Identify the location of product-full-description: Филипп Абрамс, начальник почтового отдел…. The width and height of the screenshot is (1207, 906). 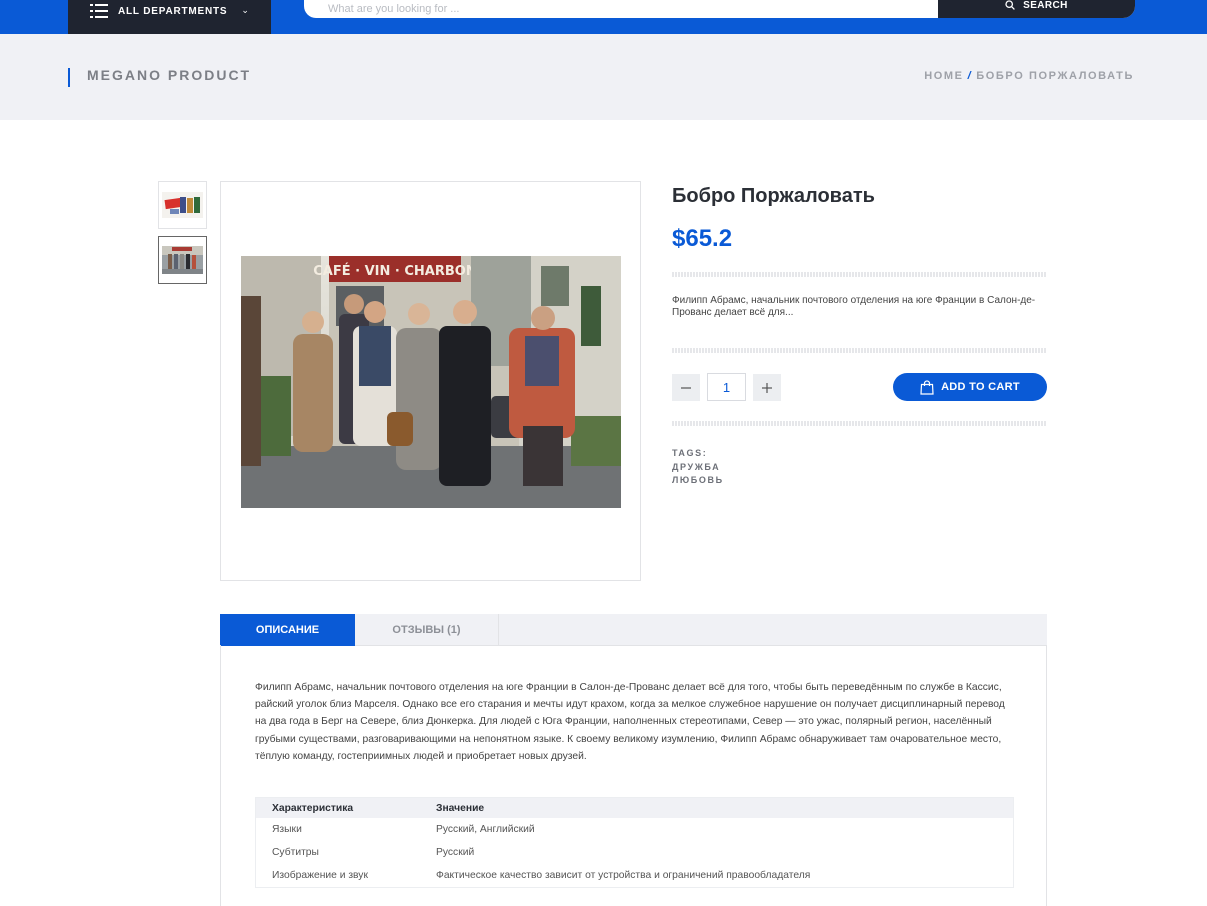
(630, 722).